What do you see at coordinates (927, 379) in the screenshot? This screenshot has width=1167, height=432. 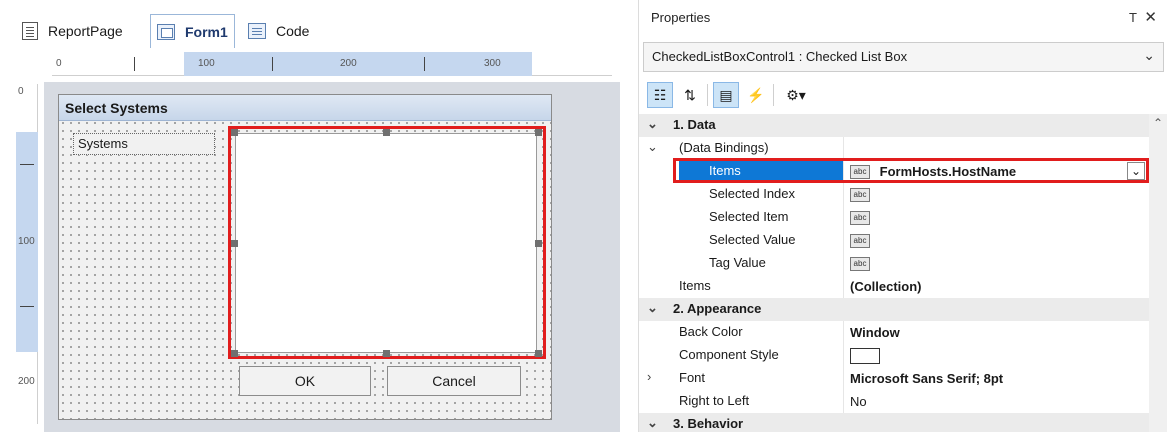 I see `font-value: Microsoft Sans Serif; 8pt` at bounding box center [927, 379].